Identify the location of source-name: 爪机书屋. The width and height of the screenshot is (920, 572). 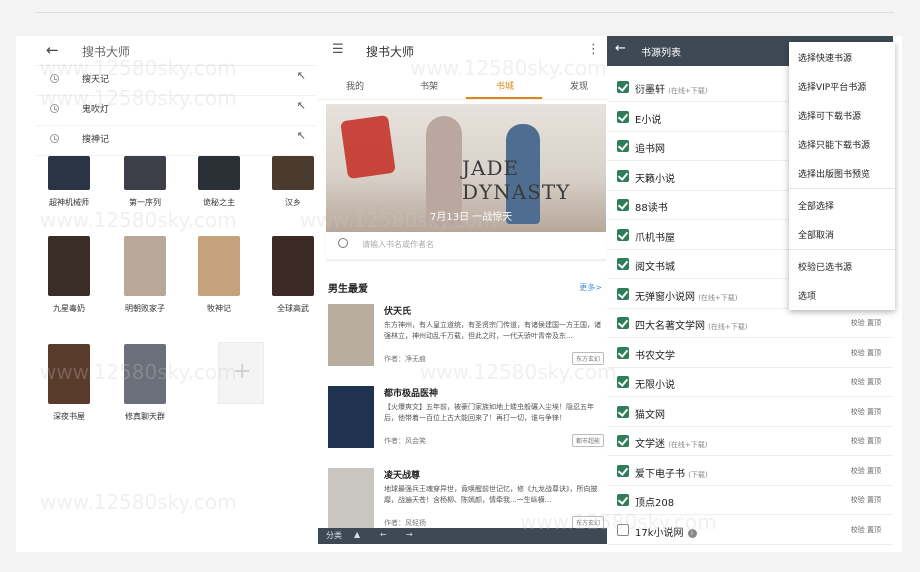
(655, 238).